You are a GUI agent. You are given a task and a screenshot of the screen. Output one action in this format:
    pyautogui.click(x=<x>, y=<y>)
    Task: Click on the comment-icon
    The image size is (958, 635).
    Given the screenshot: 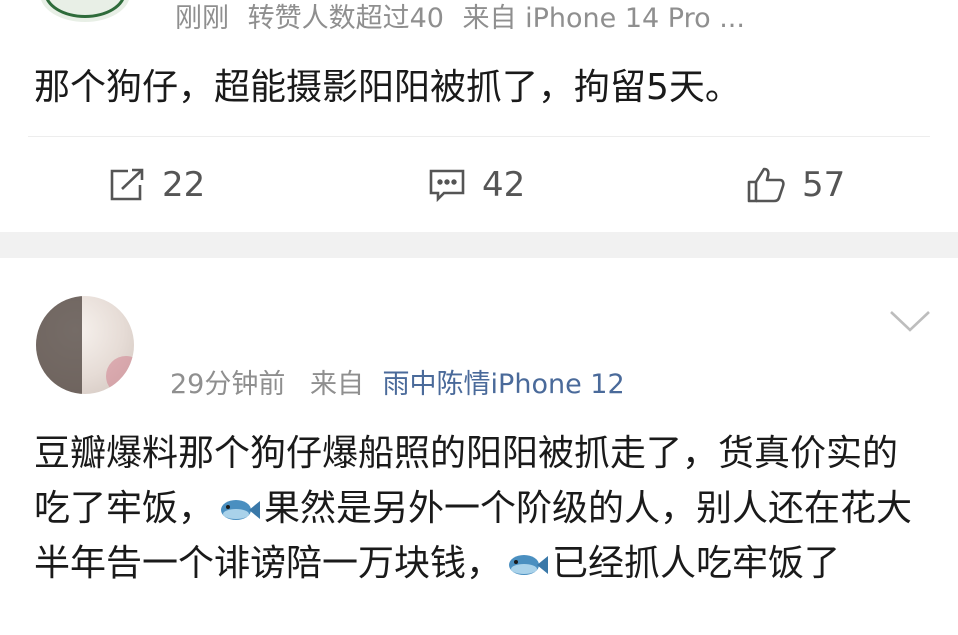 What is the action you would take?
    pyautogui.click(x=447, y=186)
    